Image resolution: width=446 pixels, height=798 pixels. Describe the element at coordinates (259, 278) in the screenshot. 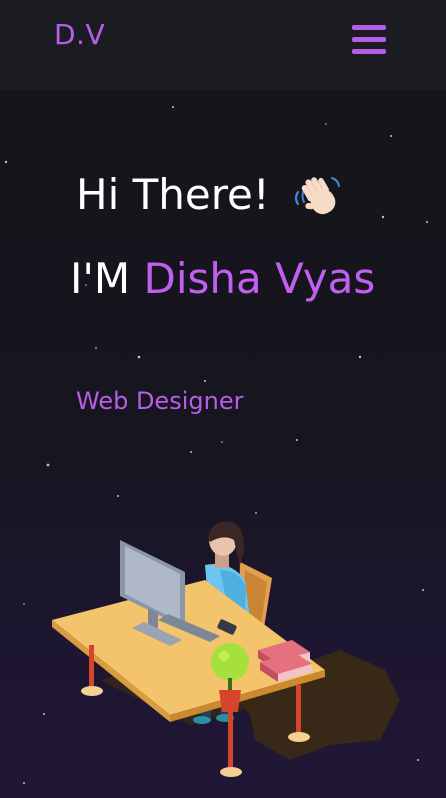

I see `person-name: Disha Vyas` at that location.